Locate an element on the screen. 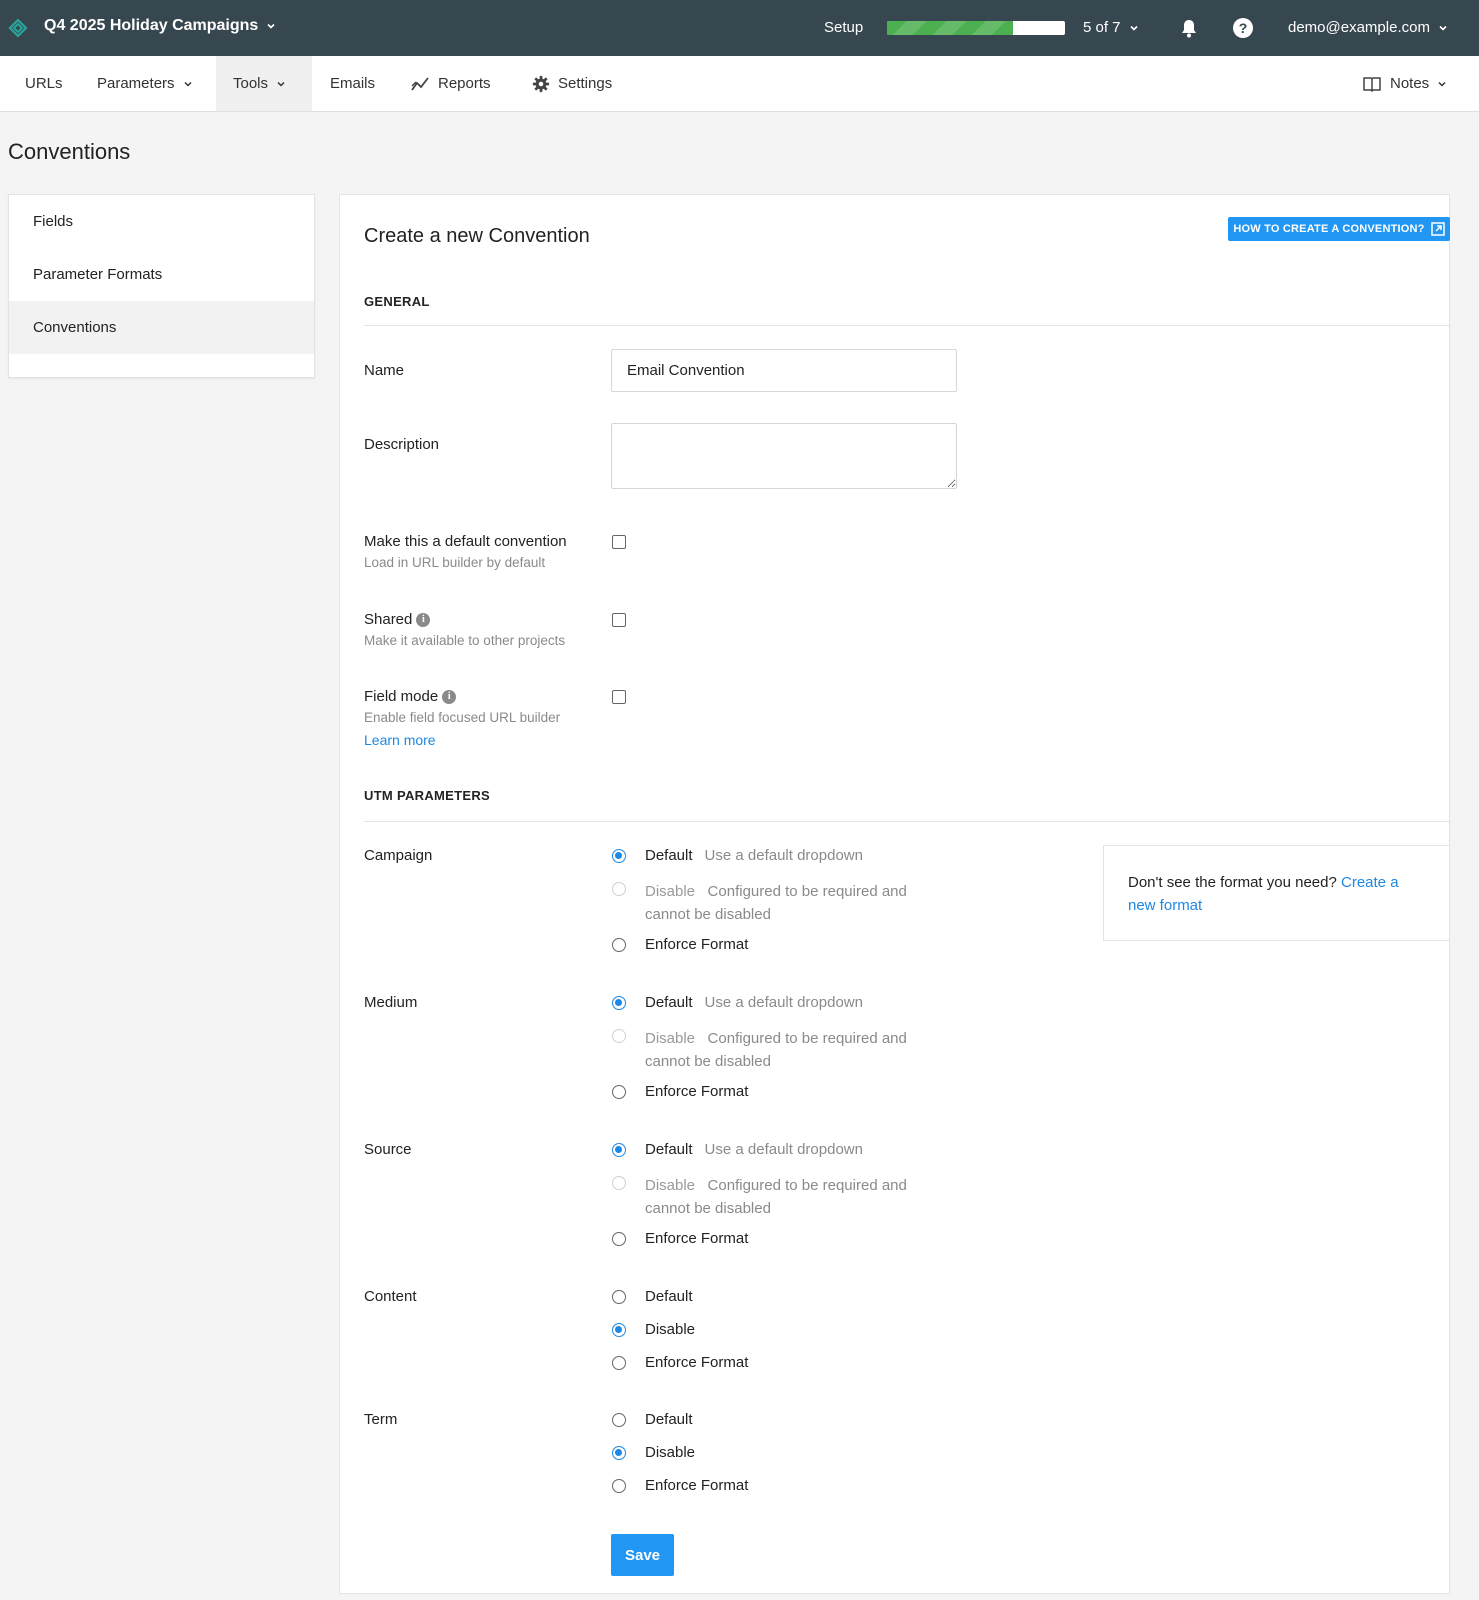 The width and height of the screenshot is (1479, 1600). utm-param-label: Term is located at coordinates (381, 1419).